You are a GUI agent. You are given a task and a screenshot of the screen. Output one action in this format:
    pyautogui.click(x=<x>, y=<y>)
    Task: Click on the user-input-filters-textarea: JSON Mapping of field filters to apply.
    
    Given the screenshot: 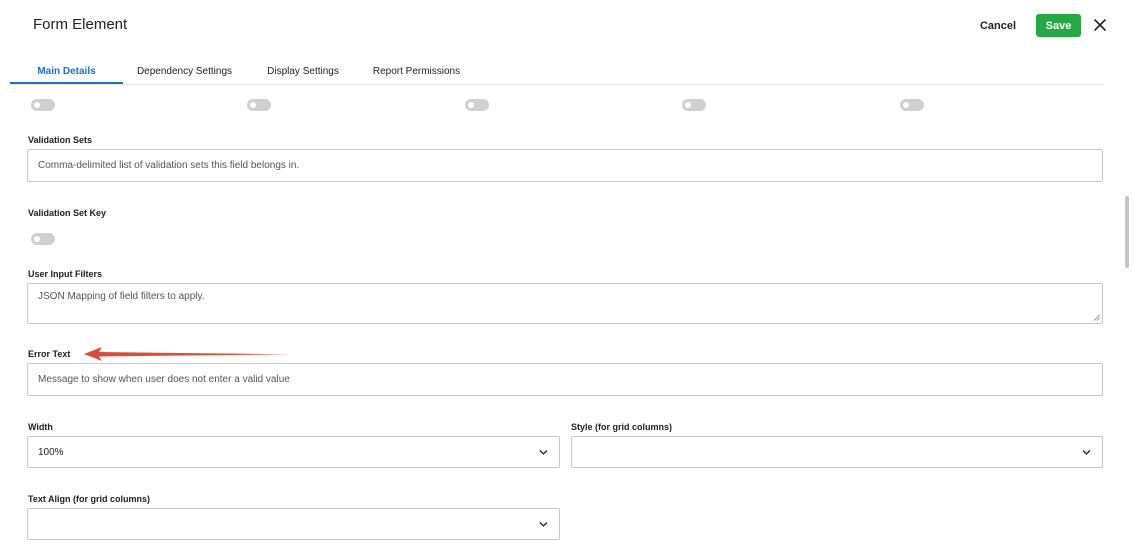 What is the action you would take?
    pyautogui.click(x=565, y=303)
    